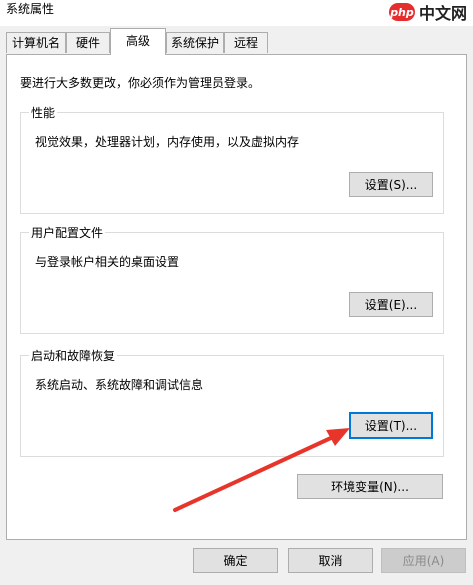 The height and width of the screenshot is (585, 473). What do you see at coordinates (67, 232) in the screenshot?
I see `user-profiles-title: 用户配置文件` at bounding box center [67, 232].